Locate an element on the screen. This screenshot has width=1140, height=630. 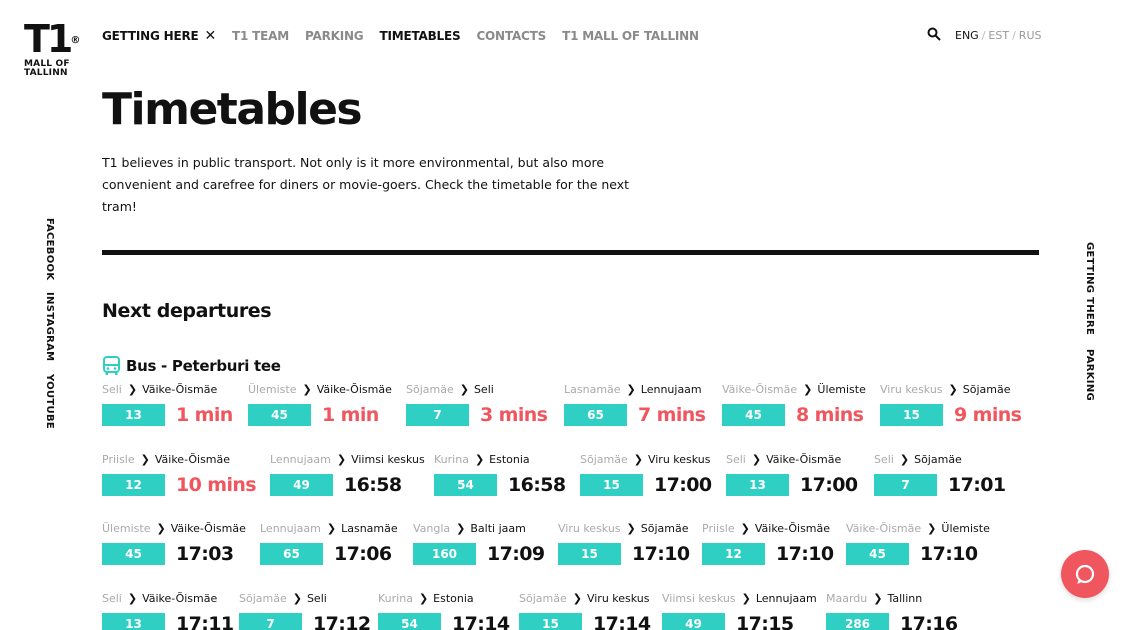
line-badge: 286 is located at coordinates (857, 621).